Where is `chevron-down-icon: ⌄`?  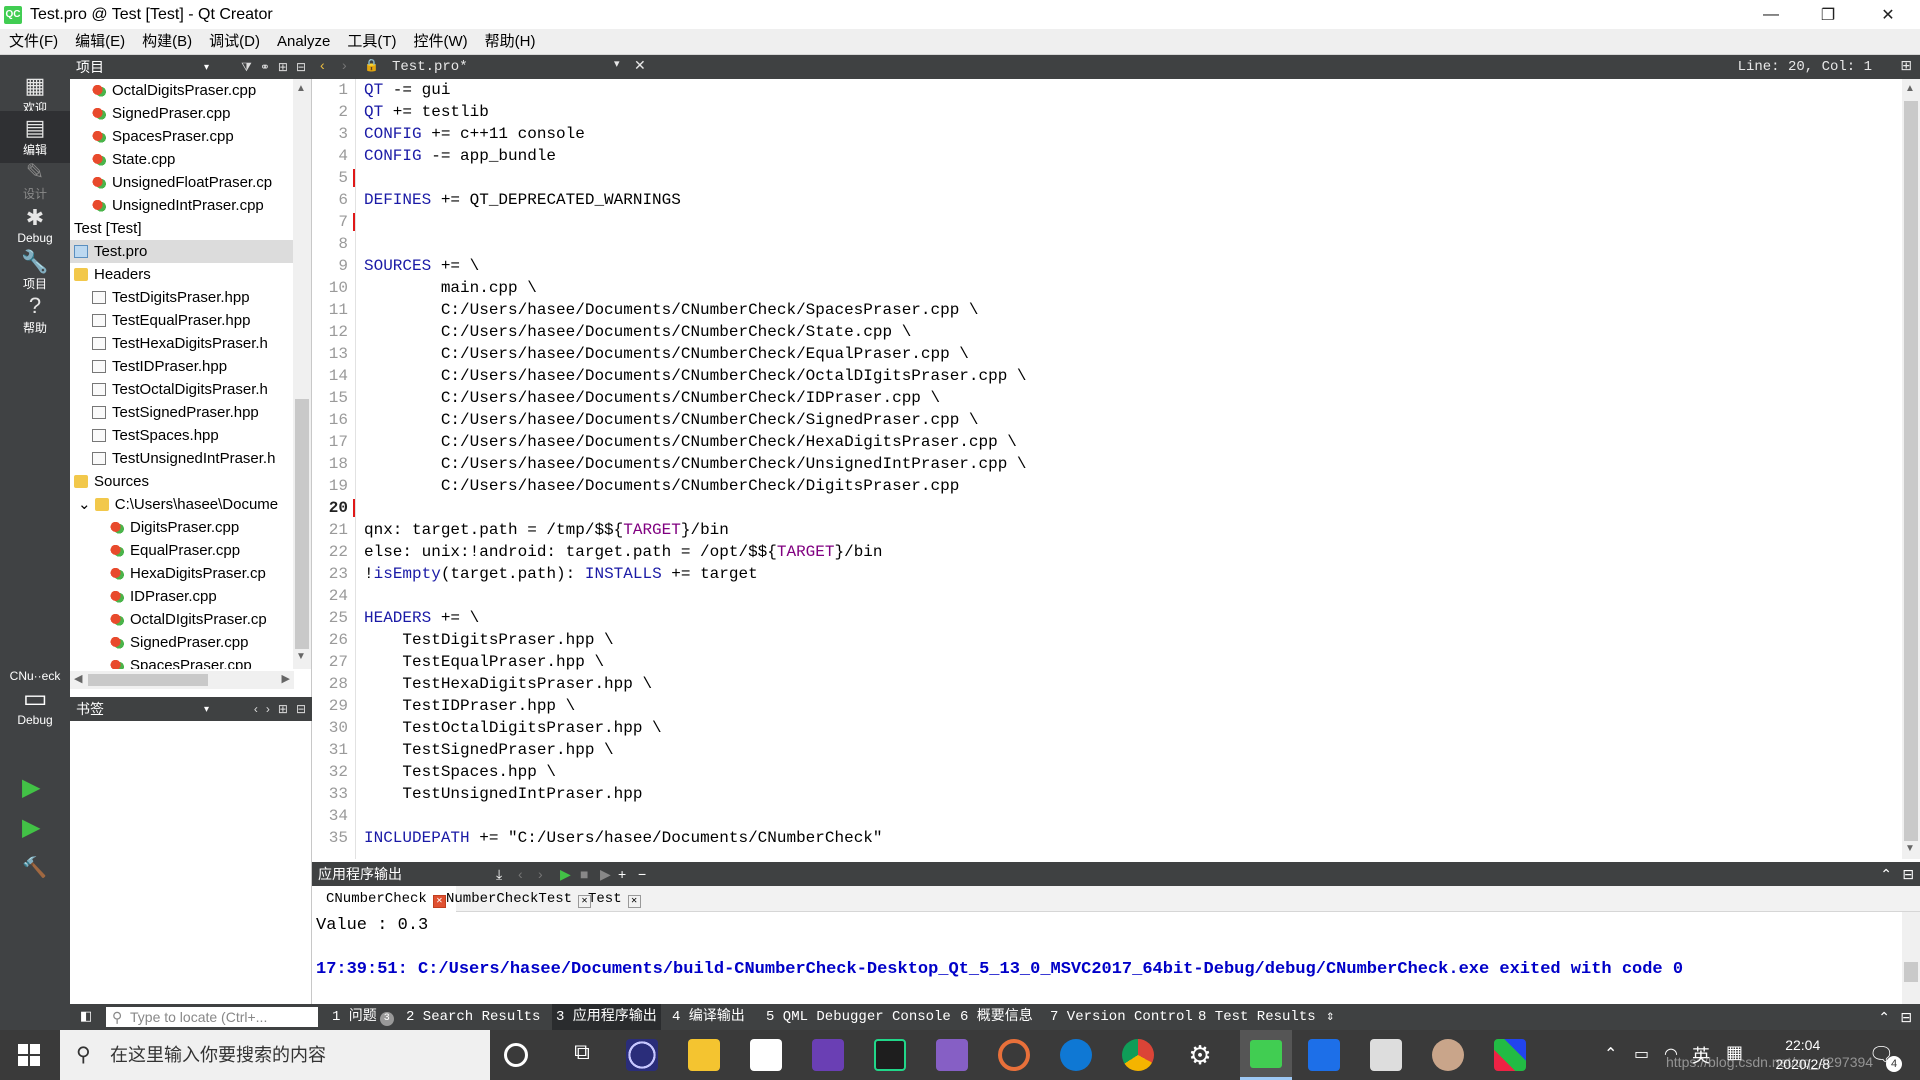
chevron-down-icon: ⌄ is located at coordinates (86, 504).